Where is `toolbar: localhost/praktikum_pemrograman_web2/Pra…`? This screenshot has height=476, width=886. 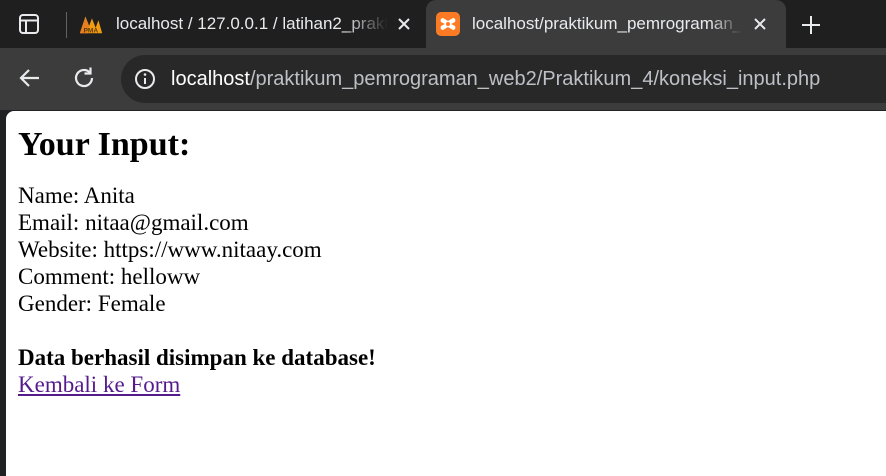
toolbar: localhost/praktikum_pemrograman_web2/Pra… is located at coordinates (443, 79).